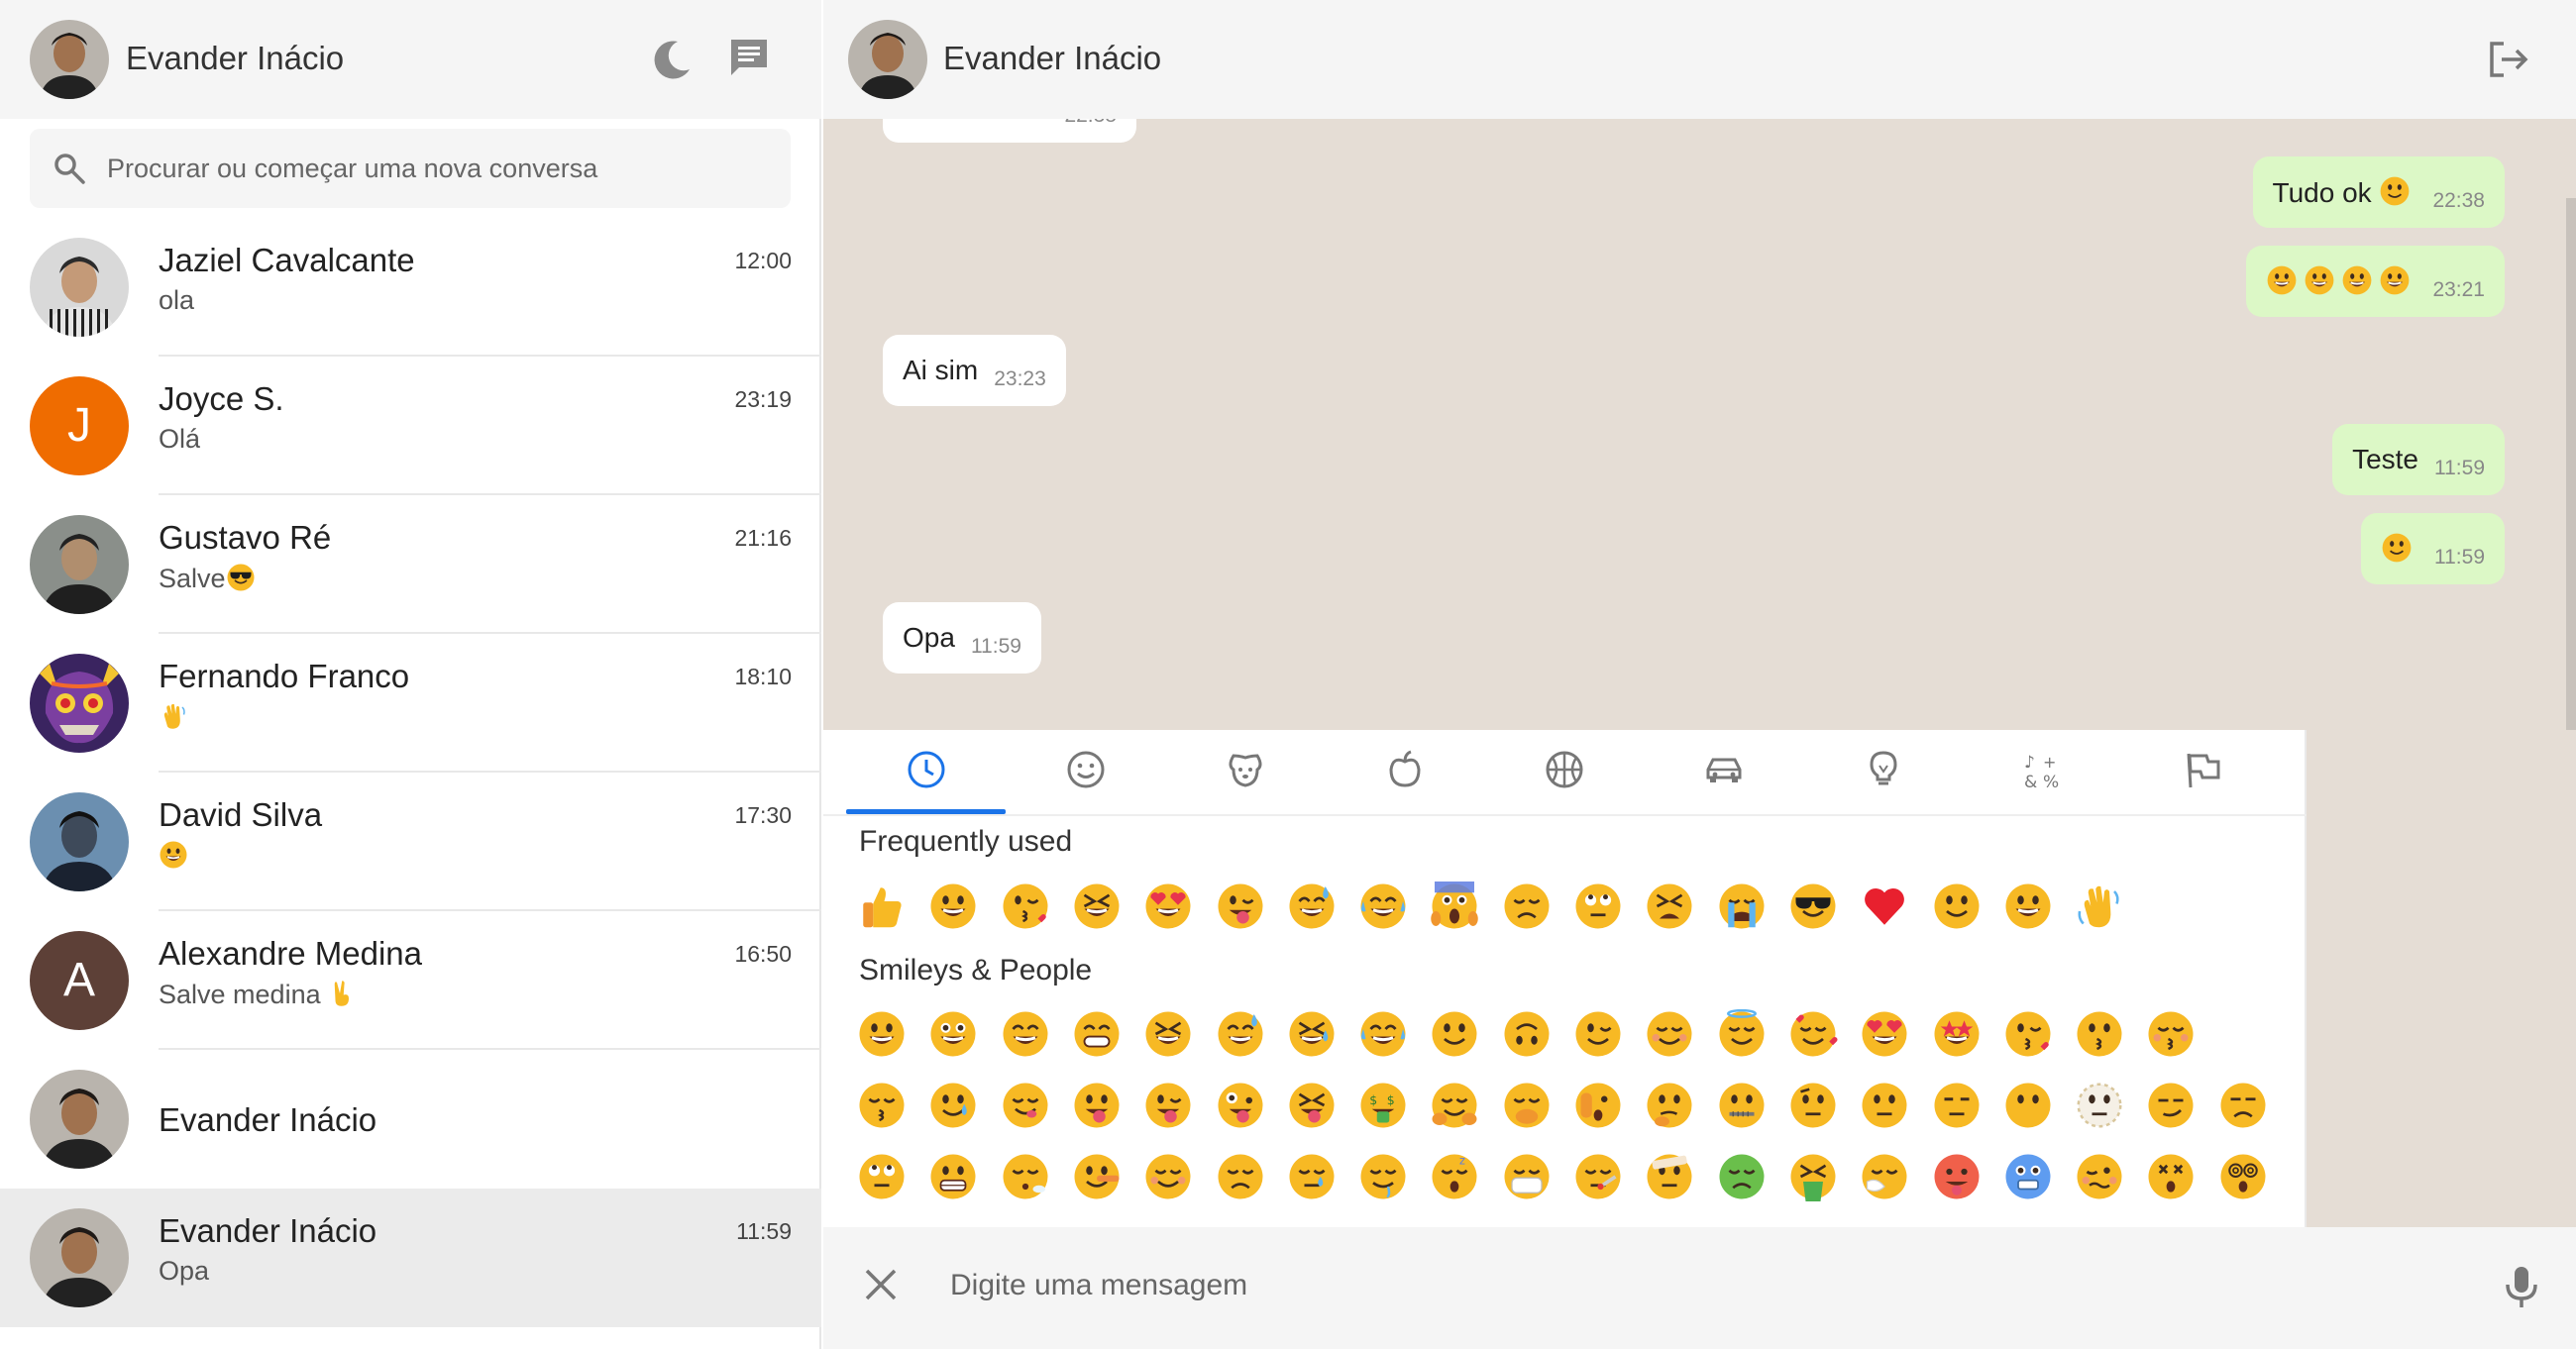 The width and height of the screenshot is (2576, 1349). What do you see at coordinates (2243, 1105) in the screenshot?
I see `unamused-emoji-icon` at bounding box center [2243, 1105].